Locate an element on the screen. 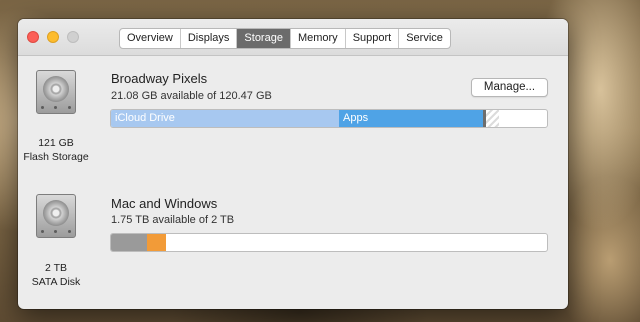 The width and height of the screenshot is (640, 322). volume-name: Broadway Pixels is located at coordinates (159, 78).